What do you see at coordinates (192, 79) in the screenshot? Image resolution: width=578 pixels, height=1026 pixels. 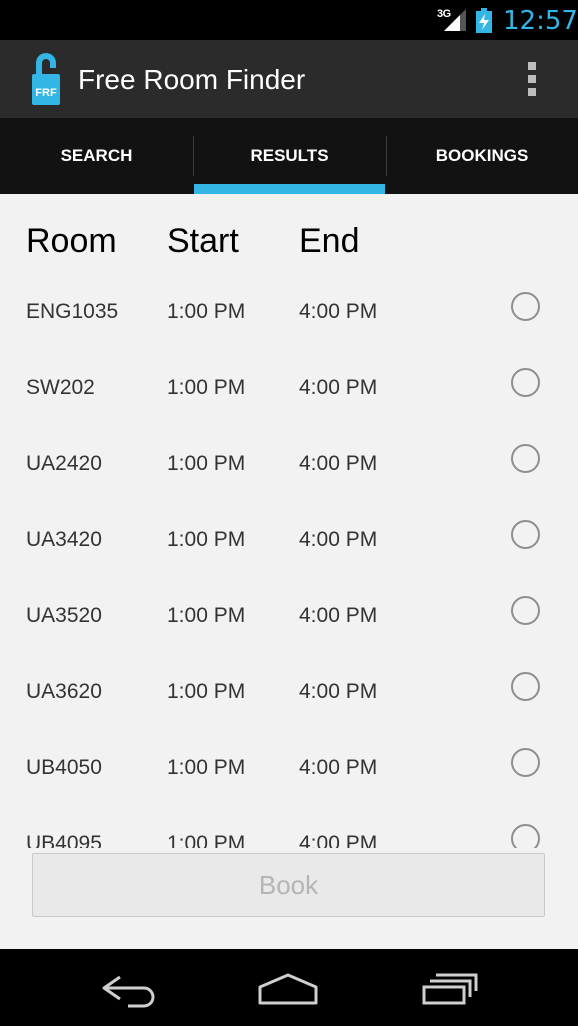 I see `app-title: Free Room Finder` at bounding box center [192, 79].